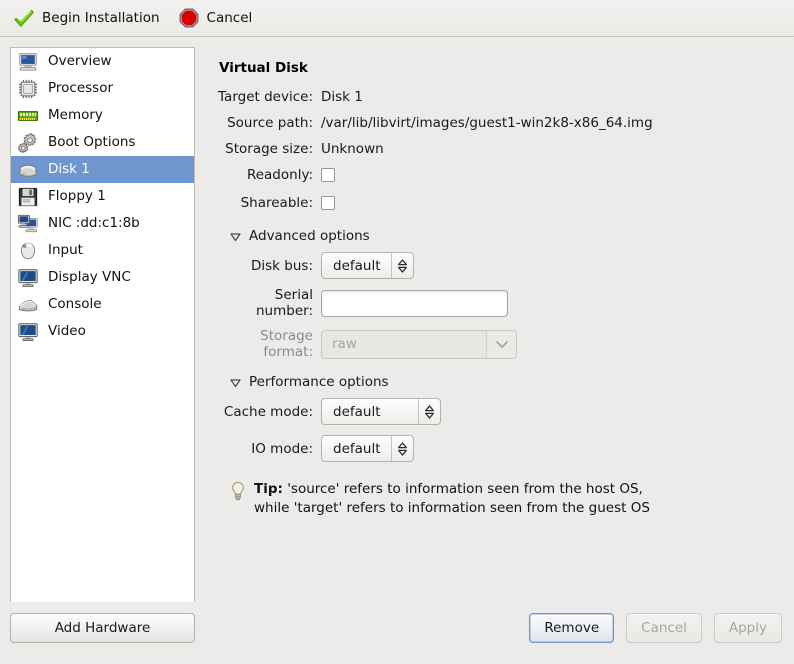 Image resolution: width=794 pixels, height=664 pixels. I want to click on footer-bar: Add Hardware Remove Cancel Apply, so click(397, 633).